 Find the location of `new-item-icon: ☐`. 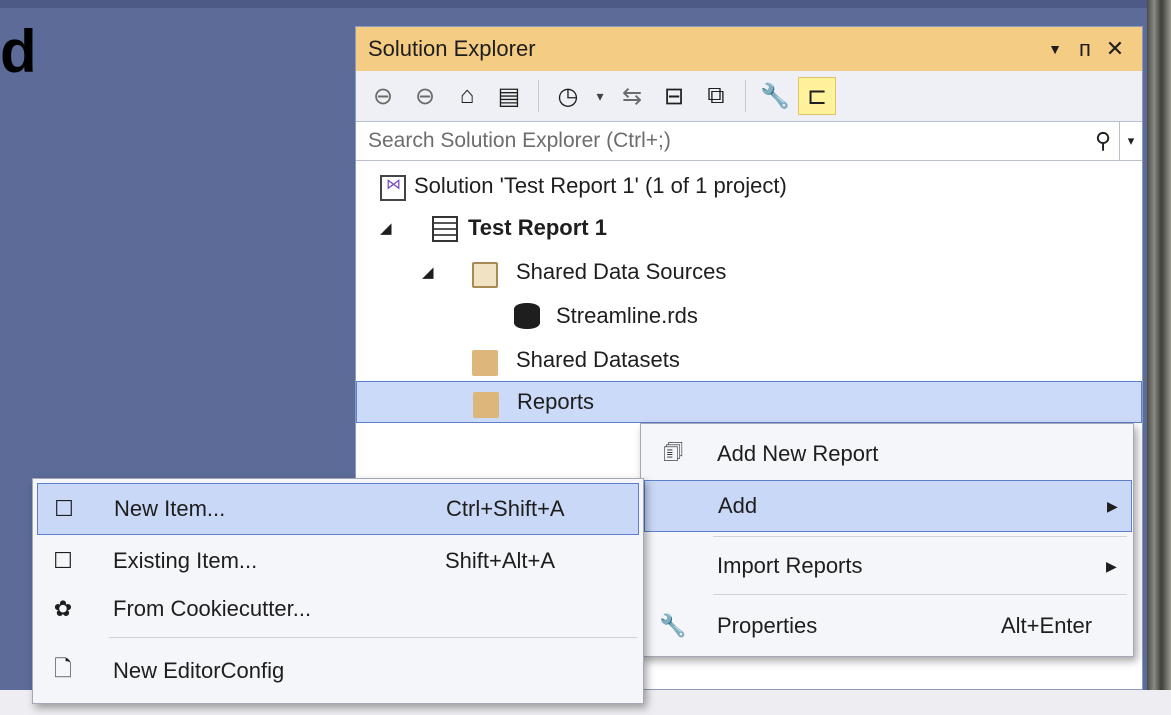

new-item-icon: ☐ is located at coordinates (64, 508).